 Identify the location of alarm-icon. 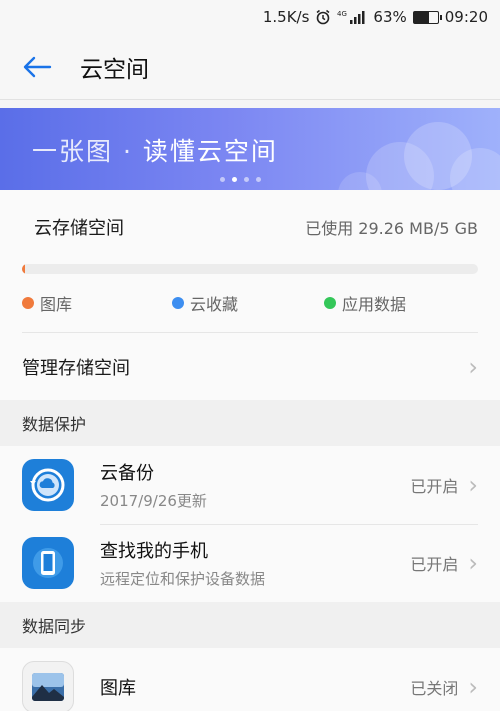
(323, 17).